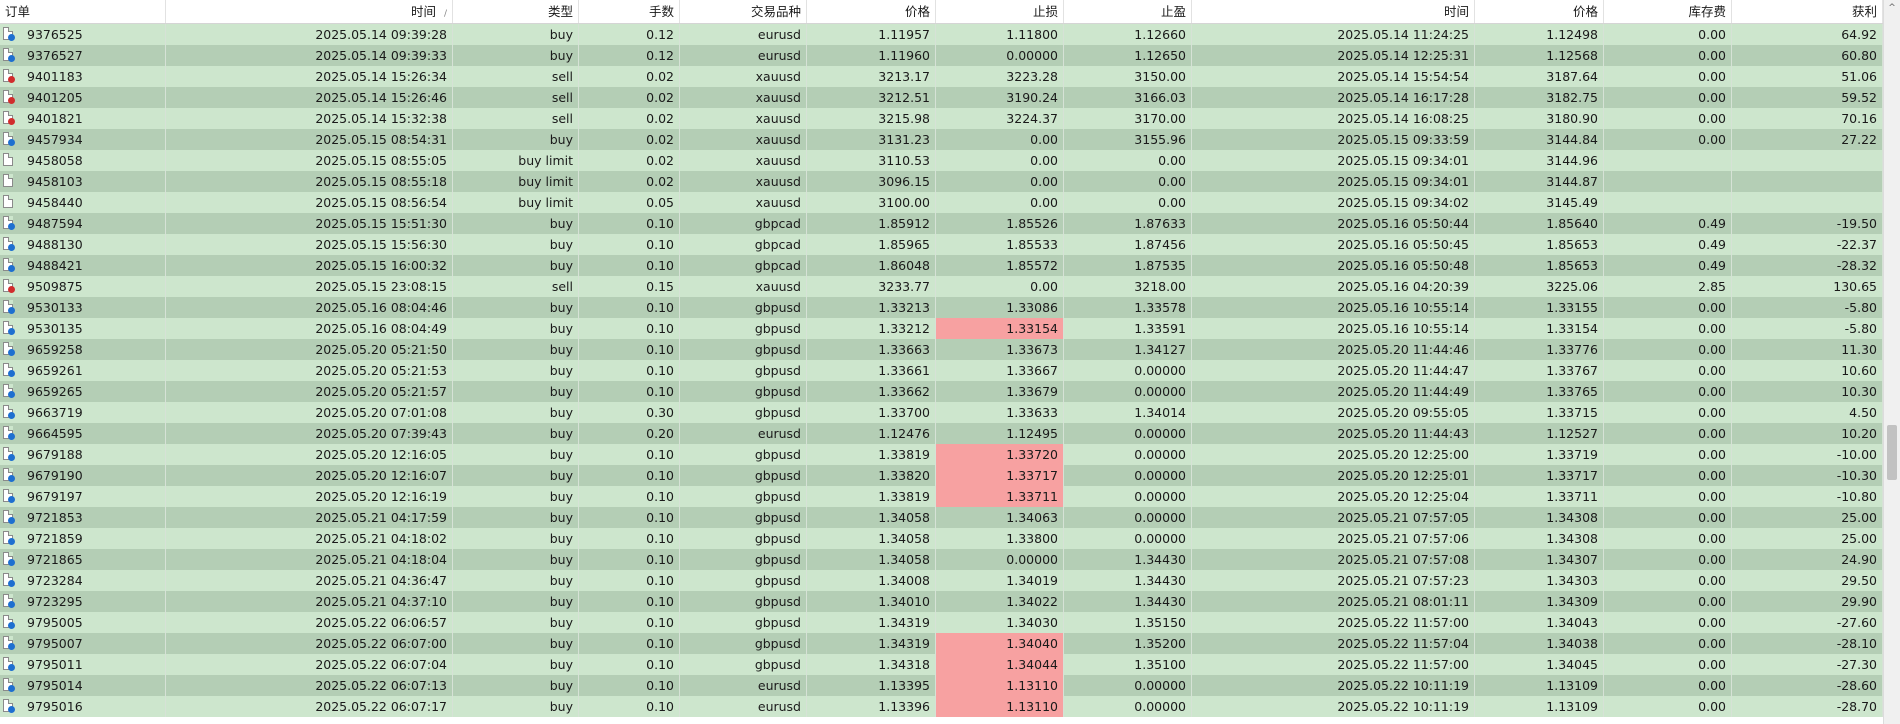 The height and width of the screenshot is (724, 1900). I want to click on cell-profit: -22.37, so click(1807, 244).